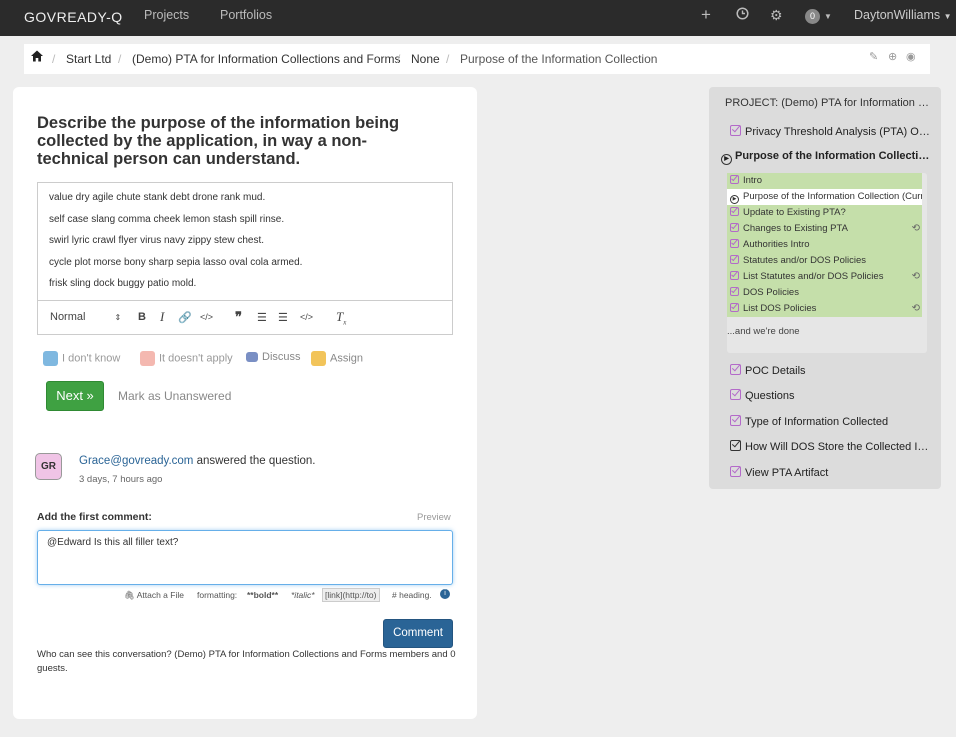 Image resolution: width=956 pixels, height=737 pixels. What do you see at coordinates (412, 595) in the screenshot?
I see `format-heading-hint: # heading.` at bounding box center [412, 595].